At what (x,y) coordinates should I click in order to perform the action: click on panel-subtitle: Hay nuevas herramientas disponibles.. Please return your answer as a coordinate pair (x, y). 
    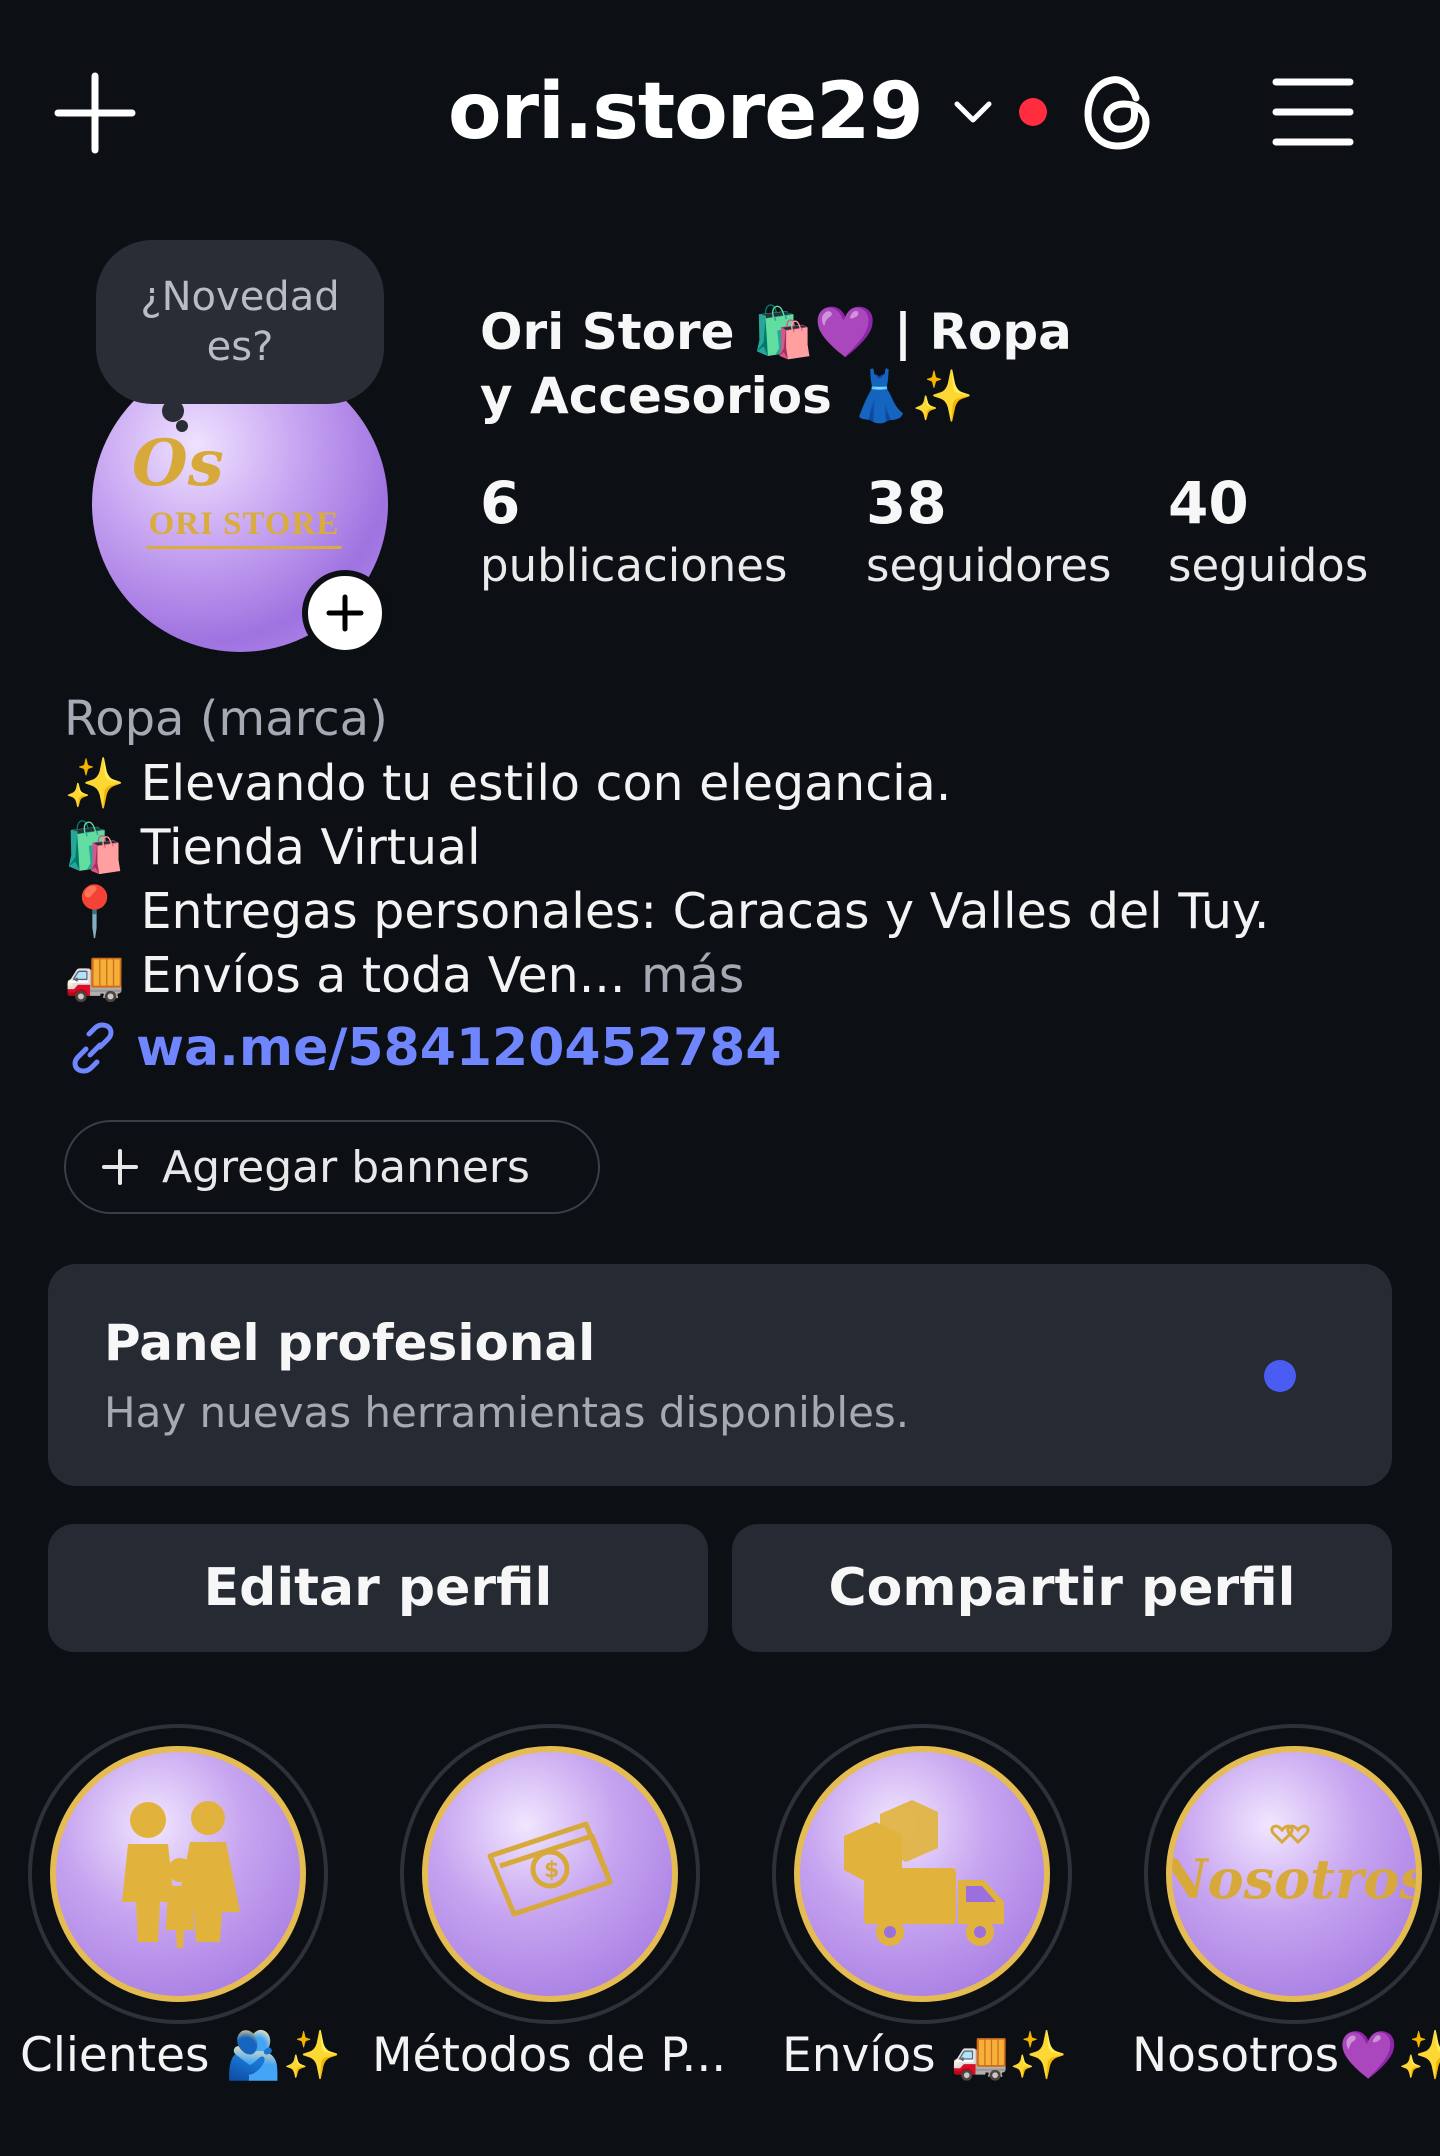
    Looking at the image, I should click on (507, 1412).